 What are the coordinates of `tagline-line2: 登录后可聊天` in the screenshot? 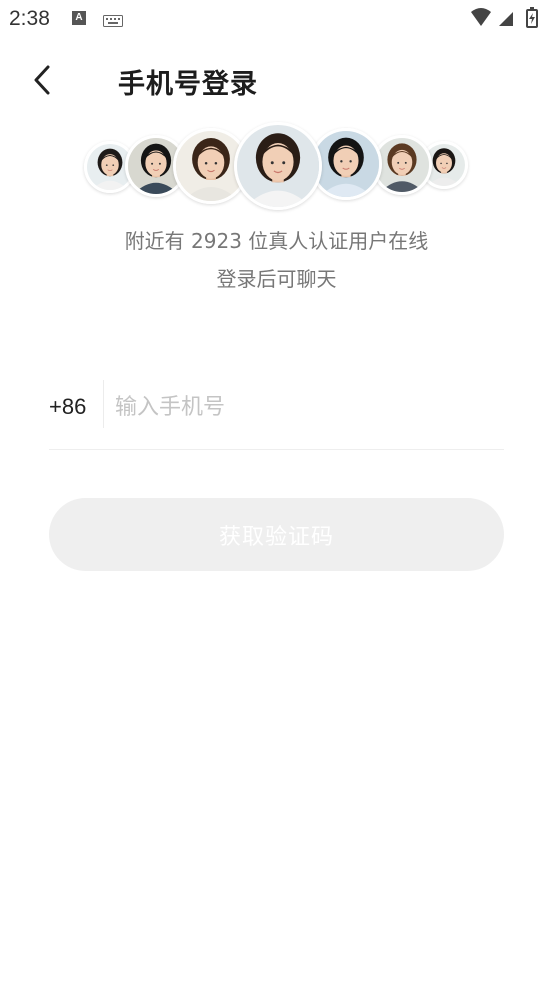 It's located at (276, 279).